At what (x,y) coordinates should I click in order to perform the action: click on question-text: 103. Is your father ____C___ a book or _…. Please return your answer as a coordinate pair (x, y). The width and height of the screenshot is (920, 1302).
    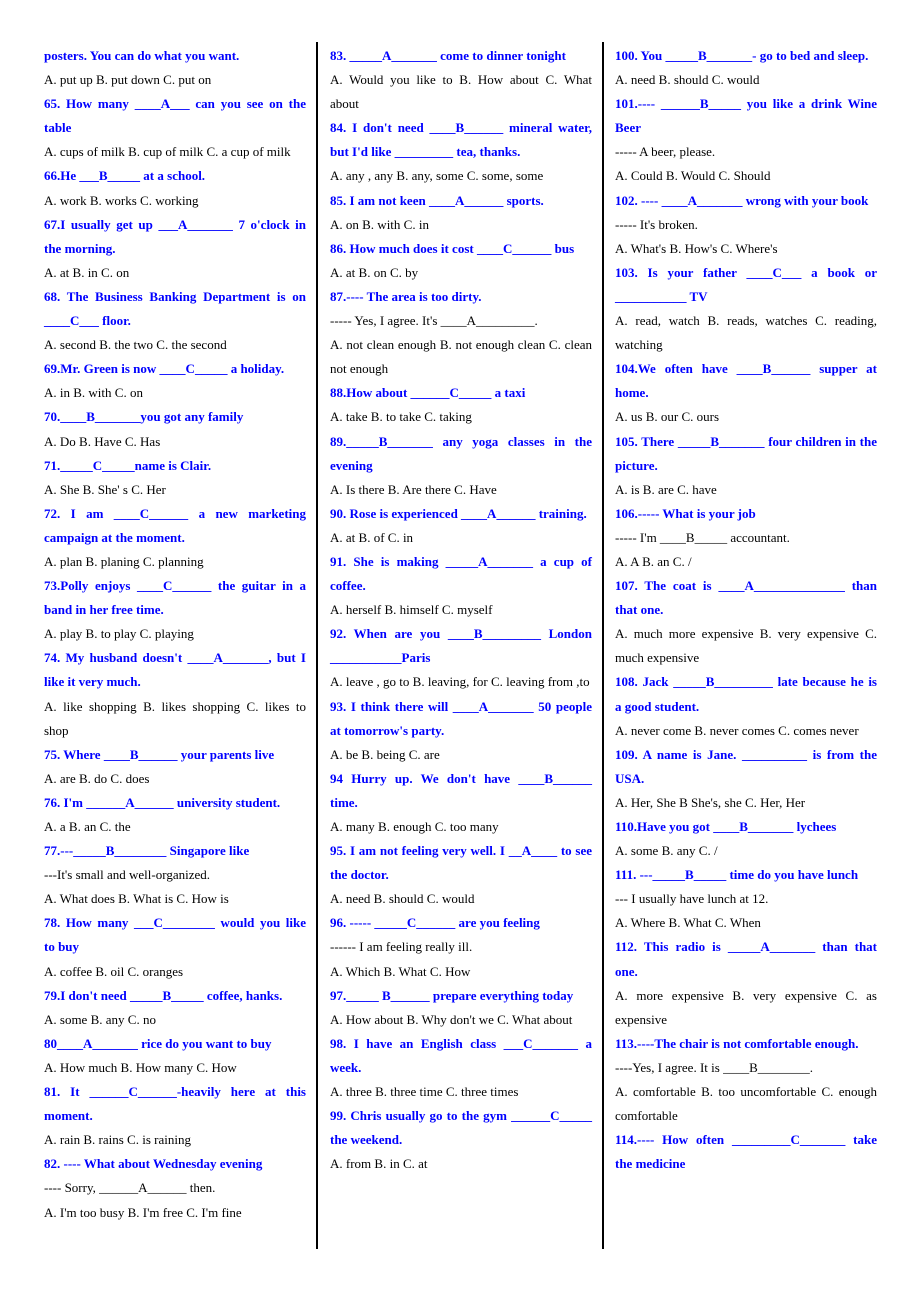
    Looking at the image, I should click on (746, 284).